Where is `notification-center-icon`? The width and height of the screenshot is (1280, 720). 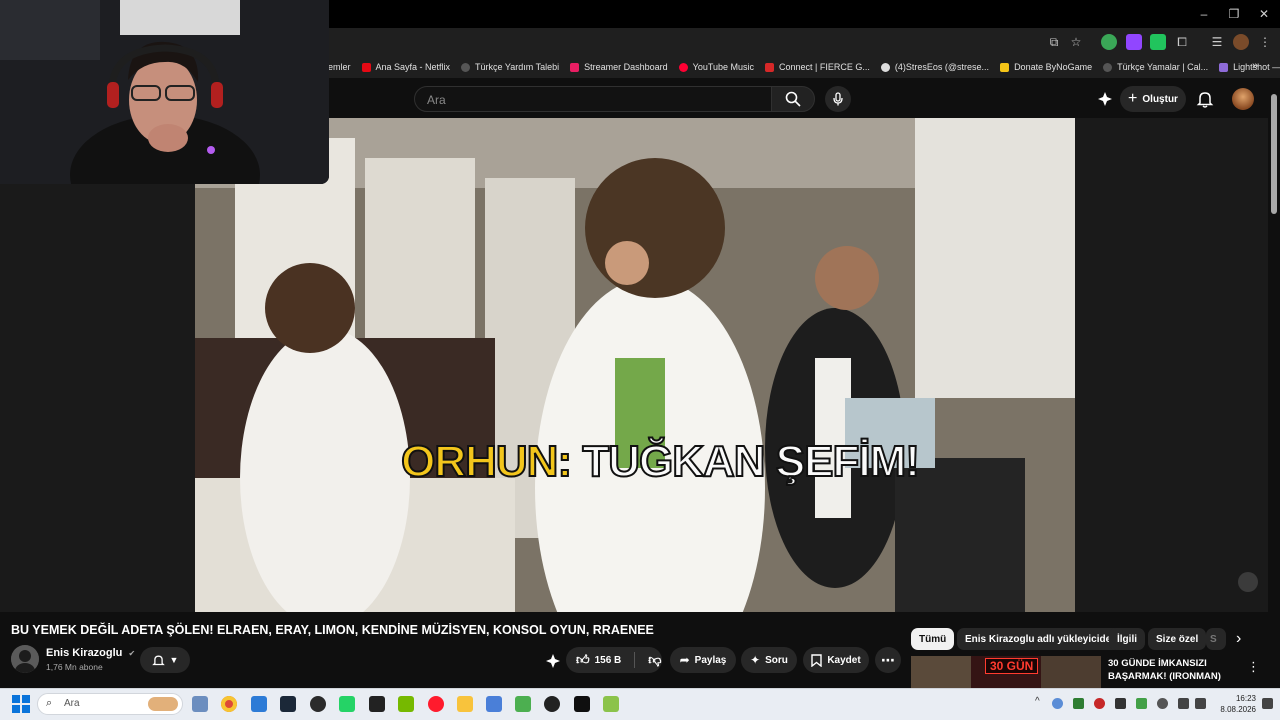 notification-center-icon is located at coordinates (1267, 703).